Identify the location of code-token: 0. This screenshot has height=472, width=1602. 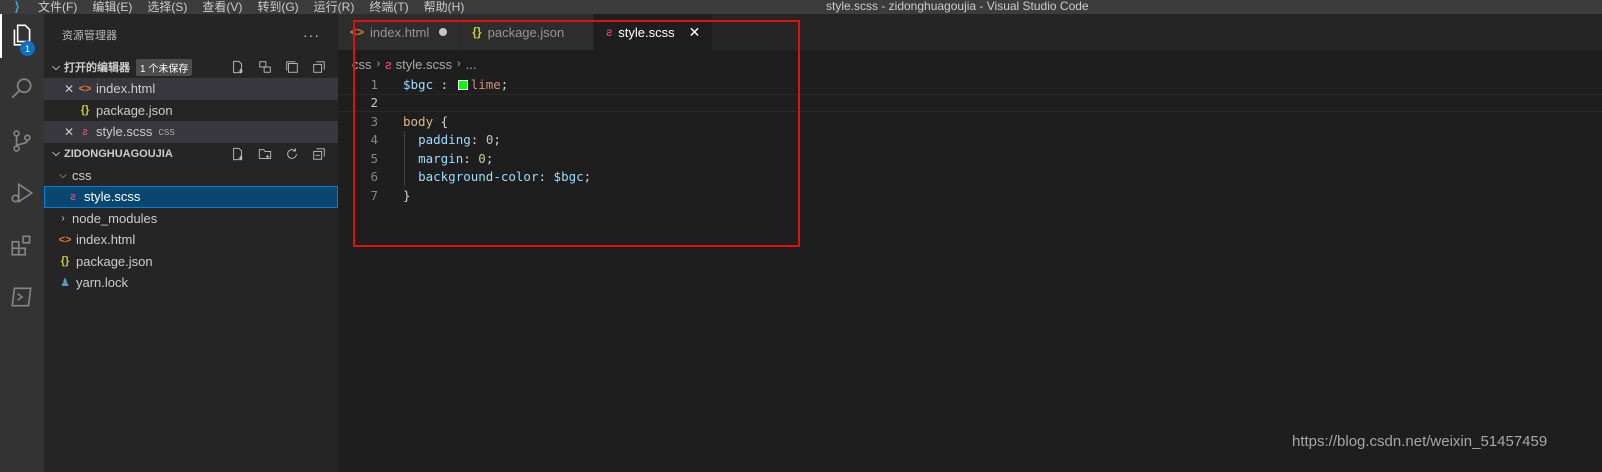
(482, 158).